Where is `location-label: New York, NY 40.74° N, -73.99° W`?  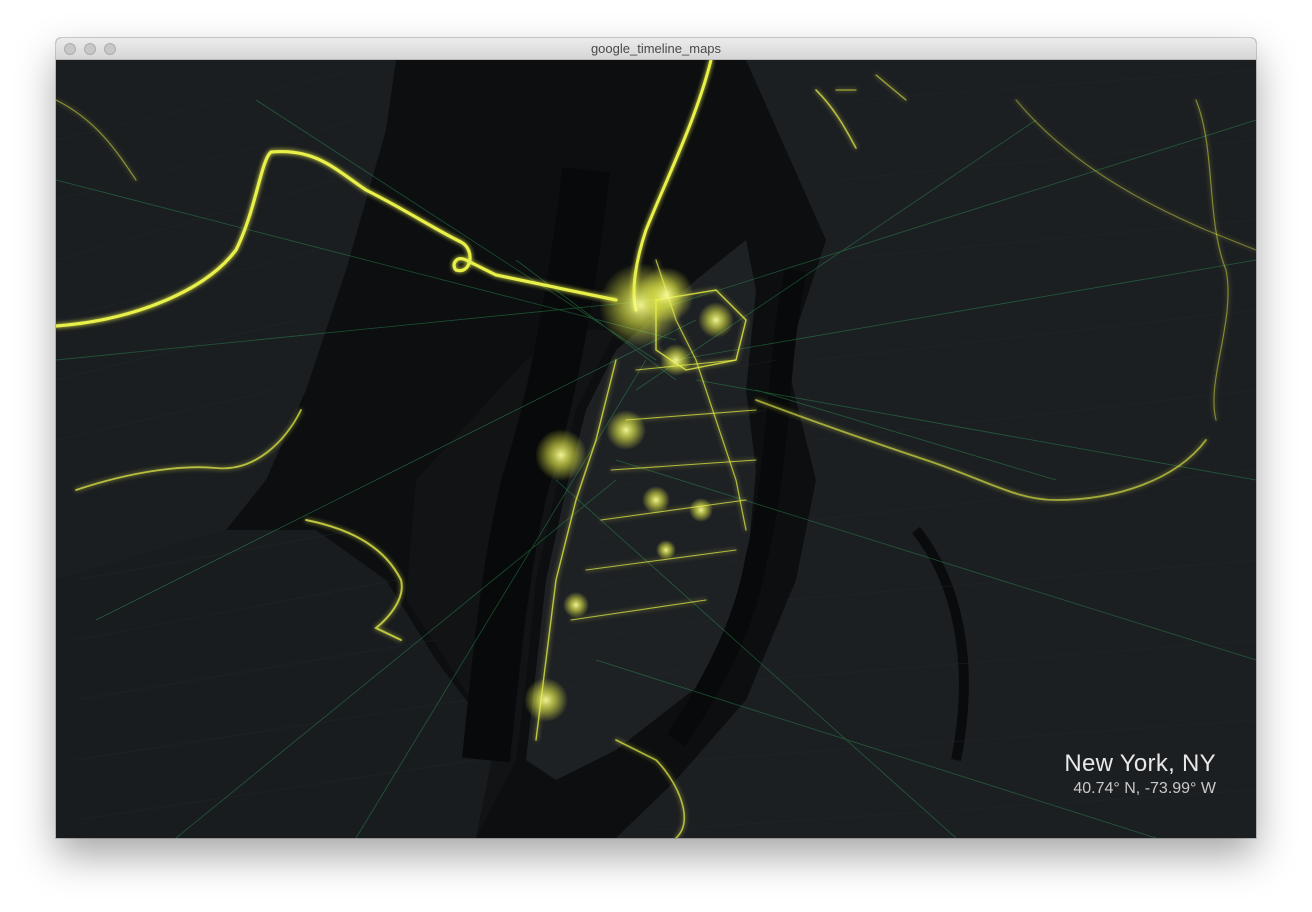 location-label: New York, NY 40.74° N, -73.99° W is located at coordinates (1140, 774).